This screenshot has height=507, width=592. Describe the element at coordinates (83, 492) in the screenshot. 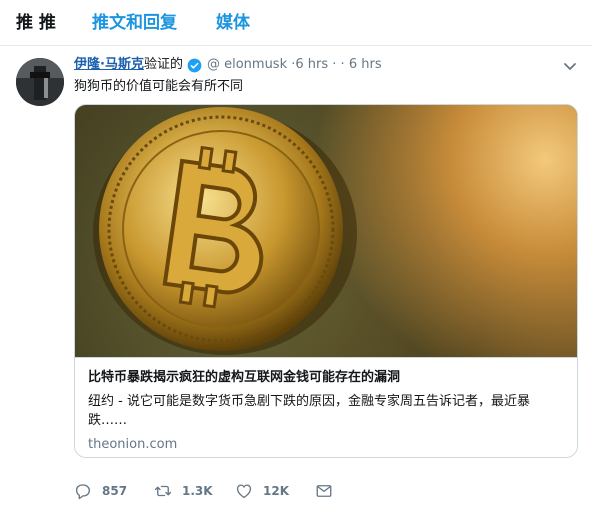

I see `reply-icon` at that location.